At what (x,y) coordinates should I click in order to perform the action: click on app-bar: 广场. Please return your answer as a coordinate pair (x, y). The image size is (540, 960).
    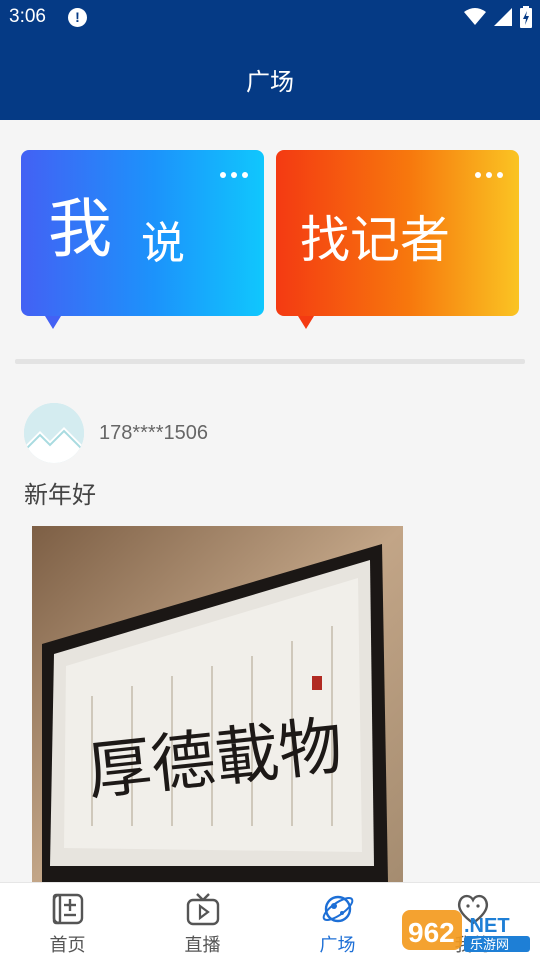
    Looking at the image, I should click on (270, 78).